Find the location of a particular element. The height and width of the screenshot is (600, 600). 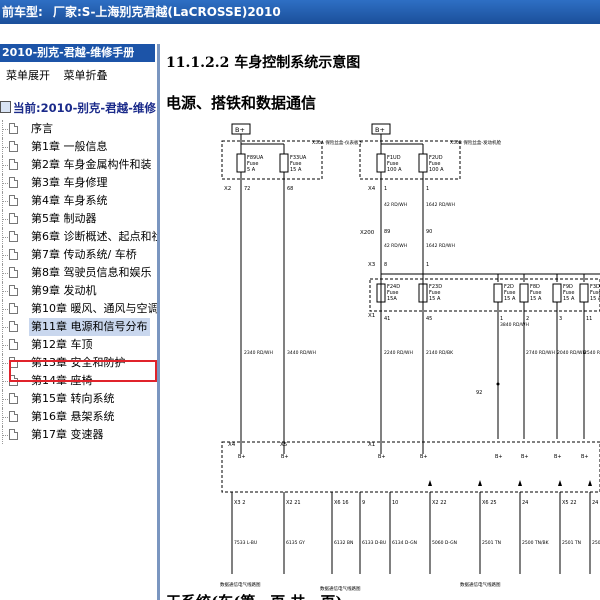

tree-item: 第2章 车身金属构件和装 is located at coordinates (78, 165).